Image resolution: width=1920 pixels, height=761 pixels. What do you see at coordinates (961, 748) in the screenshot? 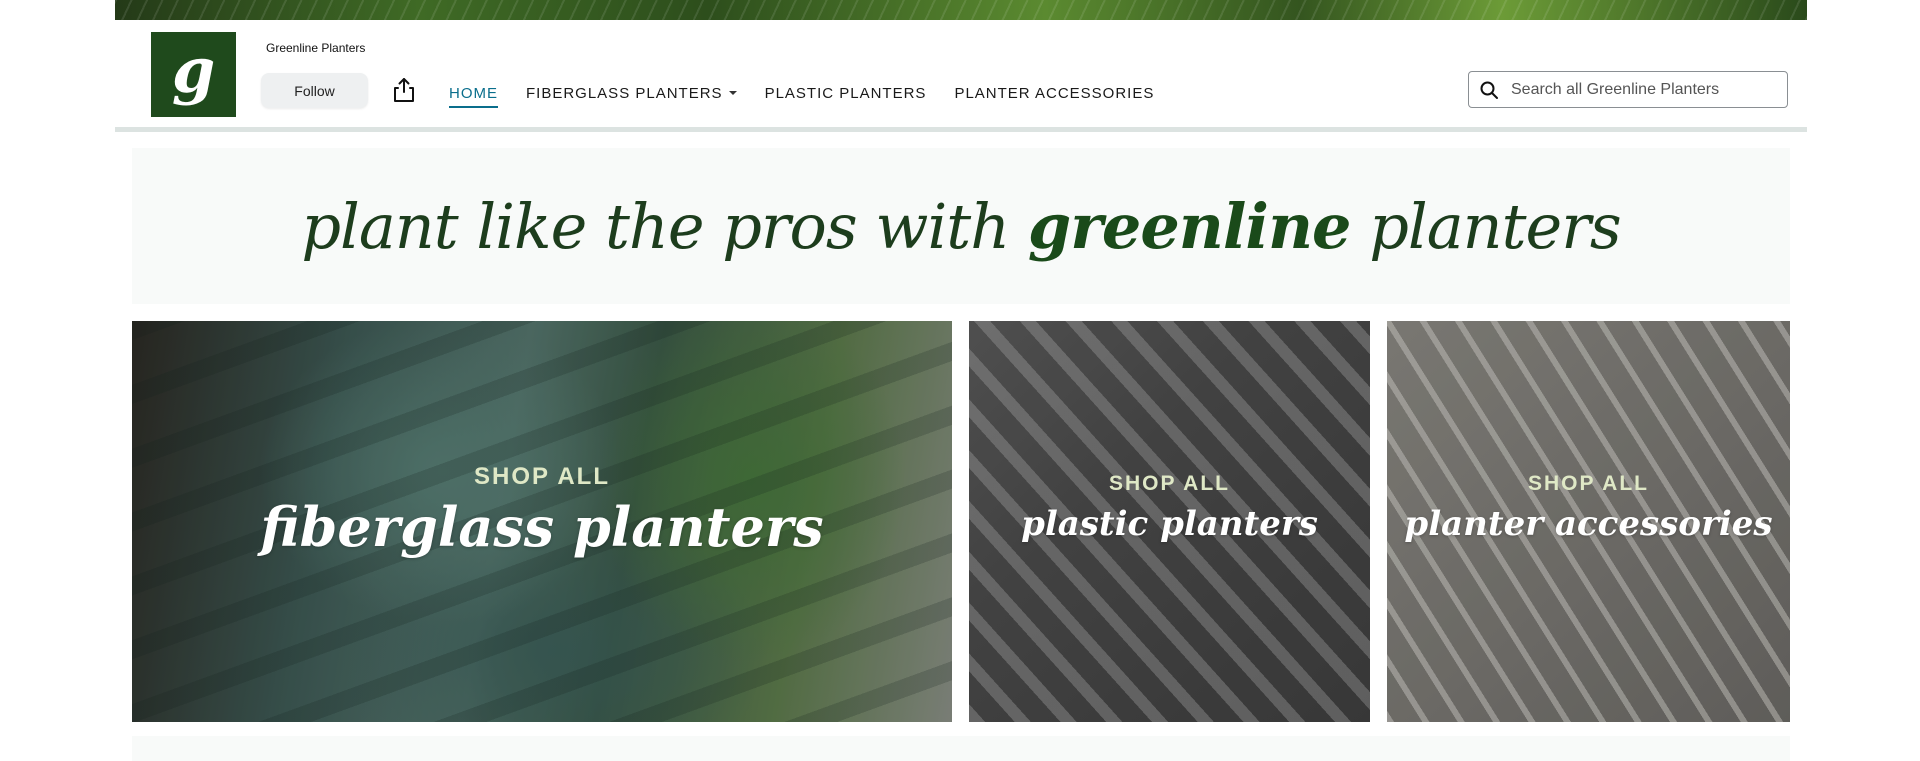
I see `next-section-band` at bounding box center [961, 748].